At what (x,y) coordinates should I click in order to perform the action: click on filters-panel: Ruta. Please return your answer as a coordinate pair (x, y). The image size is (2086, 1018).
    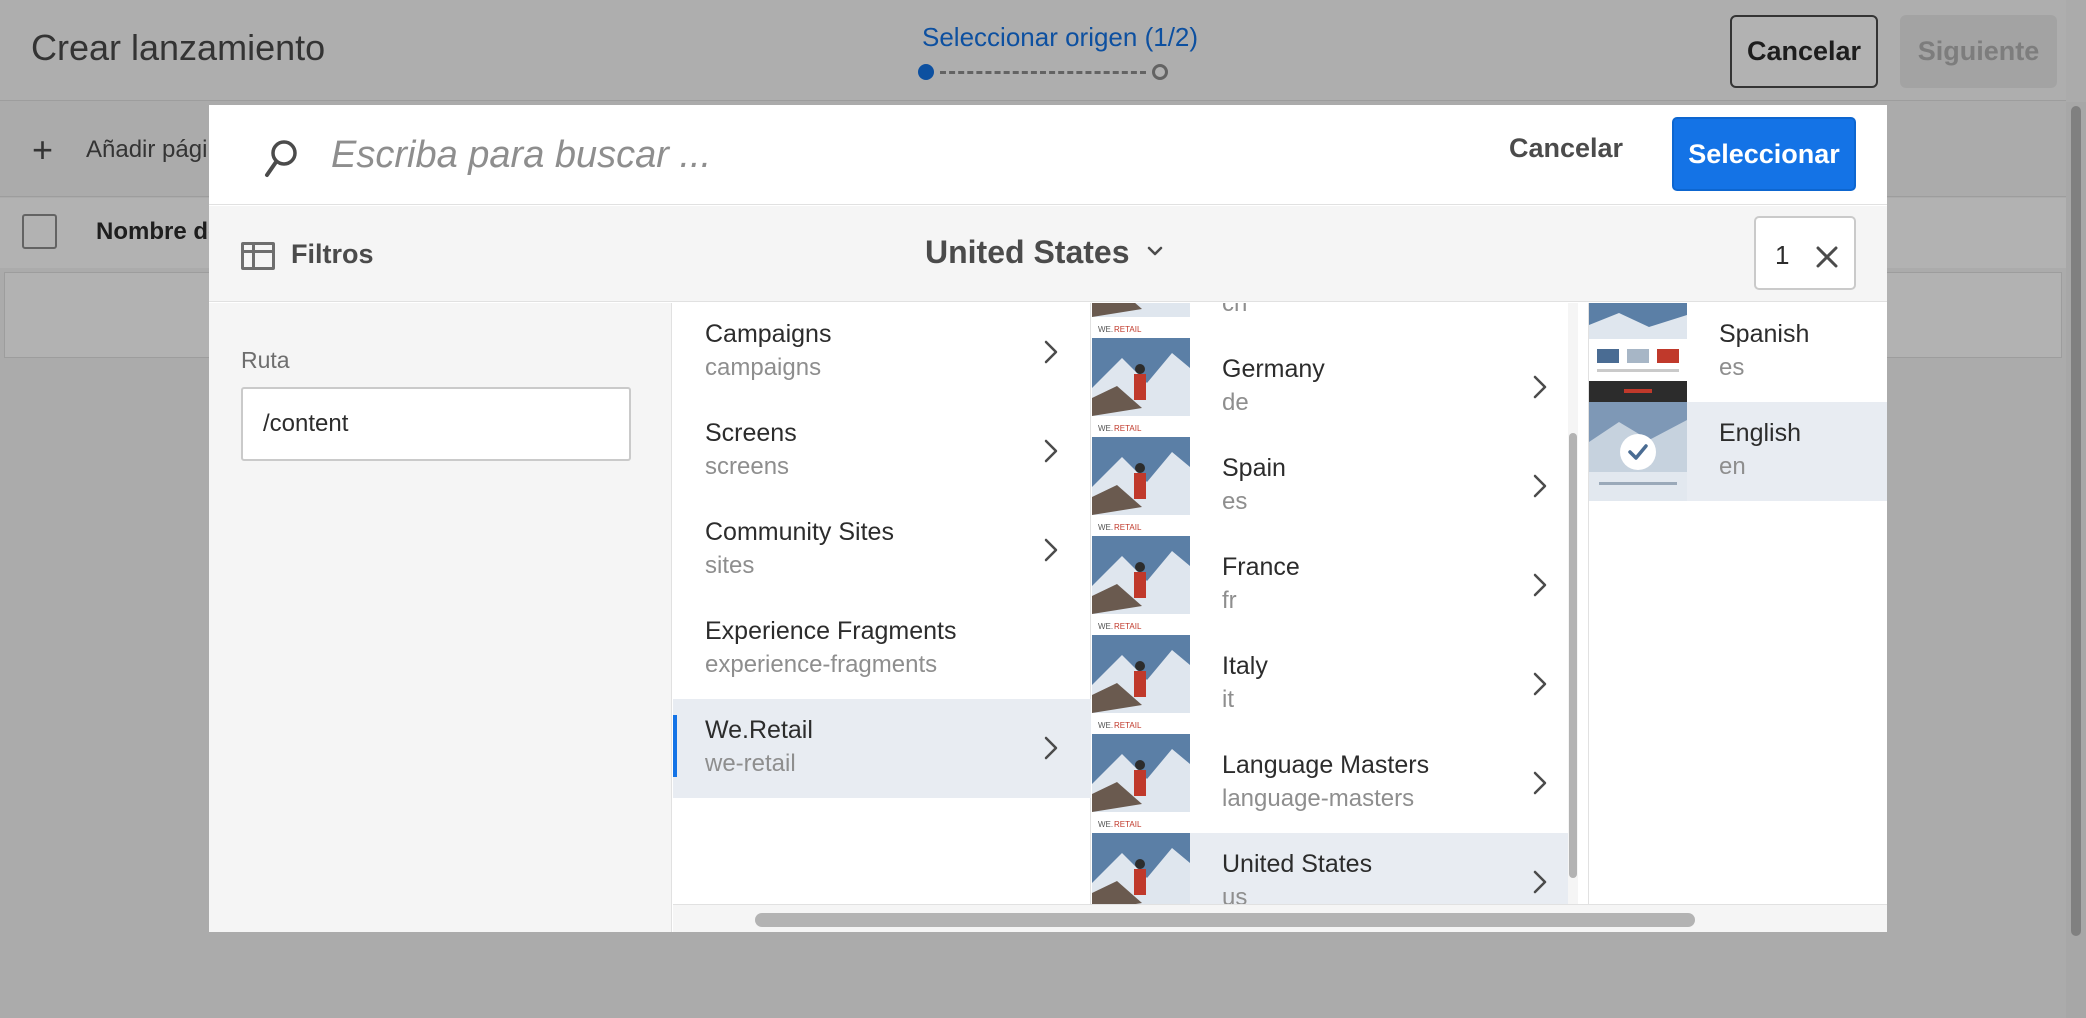
    Looking at the image, I should click on (440, 617).